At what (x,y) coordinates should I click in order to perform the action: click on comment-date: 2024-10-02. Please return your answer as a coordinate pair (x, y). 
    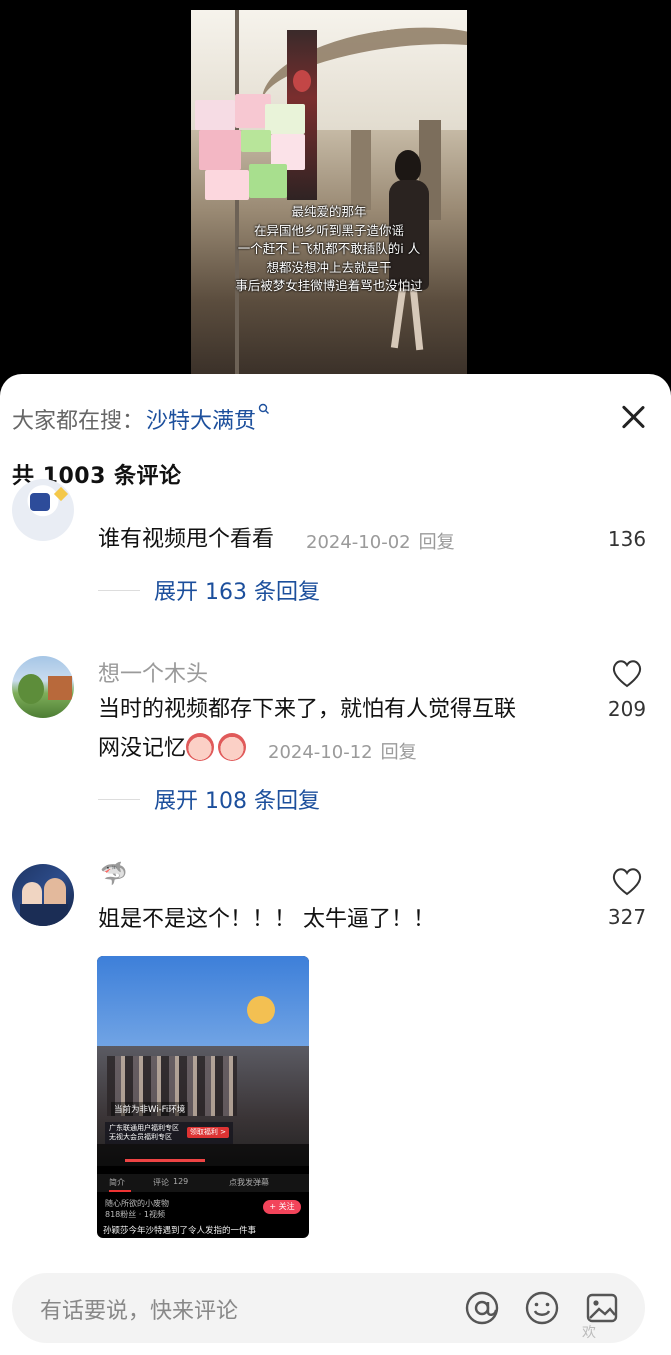
    Looking at the image, I should click on (358, 542).